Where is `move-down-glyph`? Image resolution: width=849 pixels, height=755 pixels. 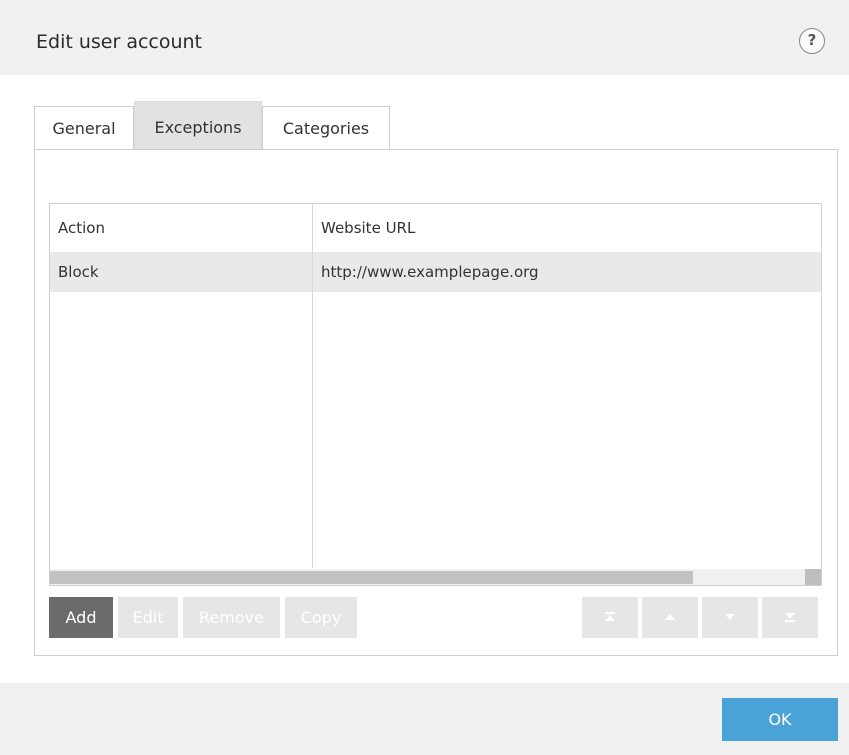
move-down-glyph is located at coordinates (730, 617).